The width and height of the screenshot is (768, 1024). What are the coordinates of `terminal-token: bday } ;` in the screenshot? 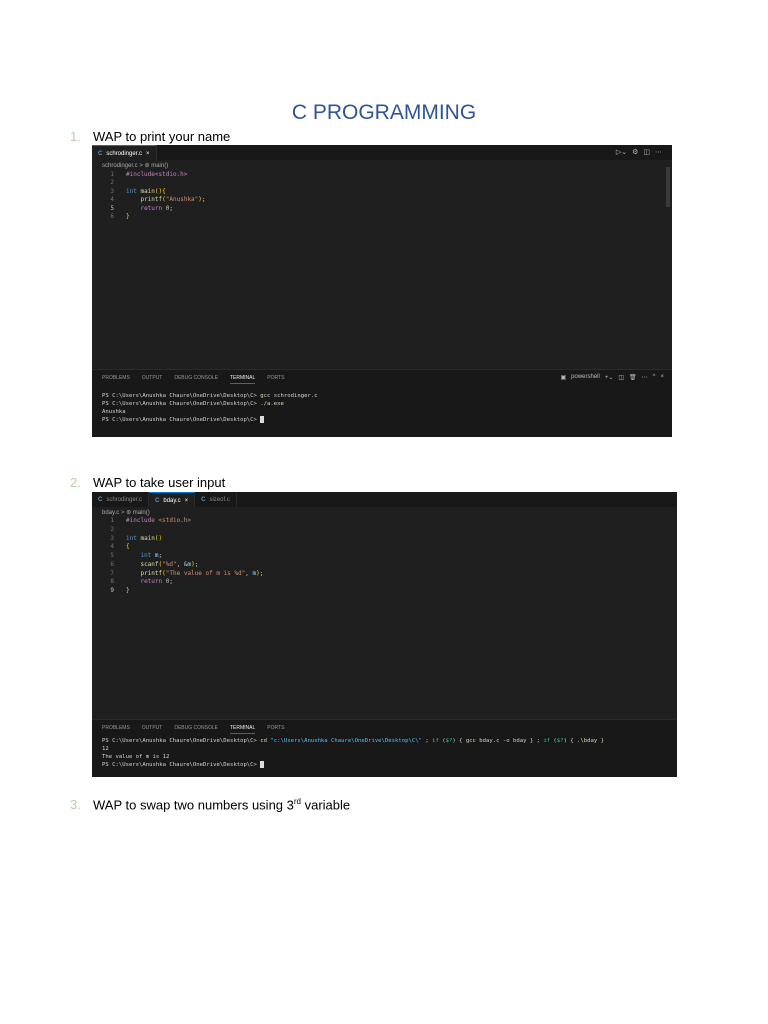 It's located at (526, 741).